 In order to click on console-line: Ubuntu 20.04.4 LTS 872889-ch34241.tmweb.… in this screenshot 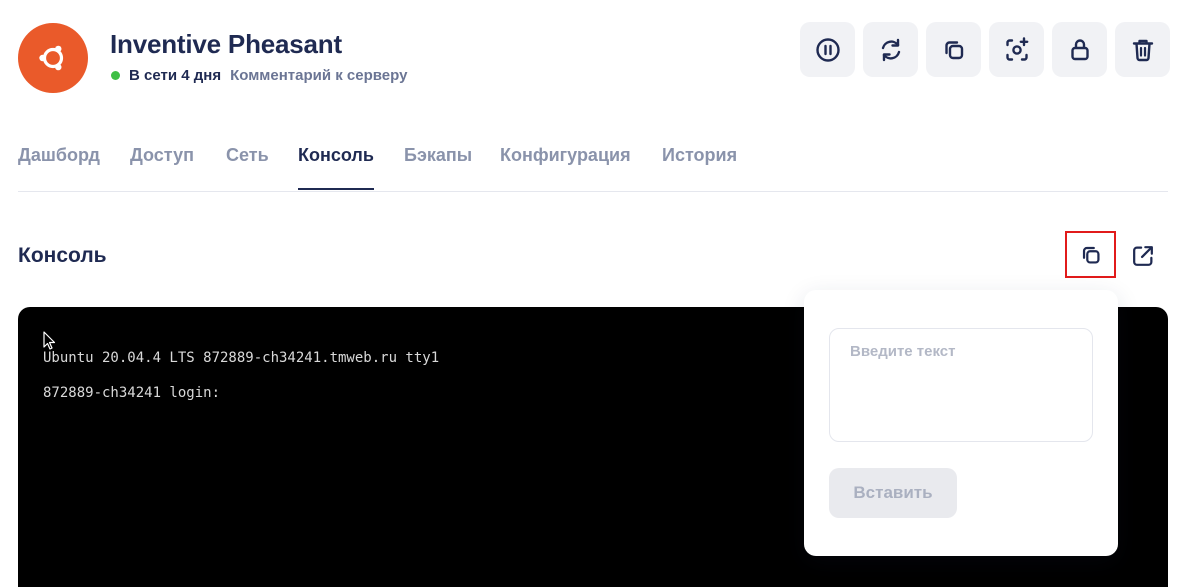, I will do `click(241, 358)`.